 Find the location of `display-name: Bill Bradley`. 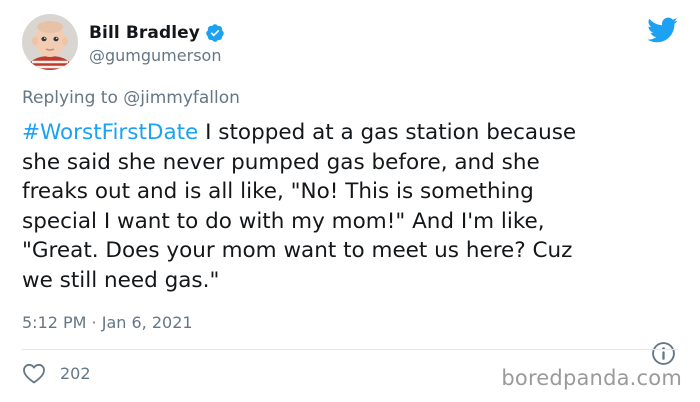

display-name: Bill Bradley is located at coordinates (144, 33).